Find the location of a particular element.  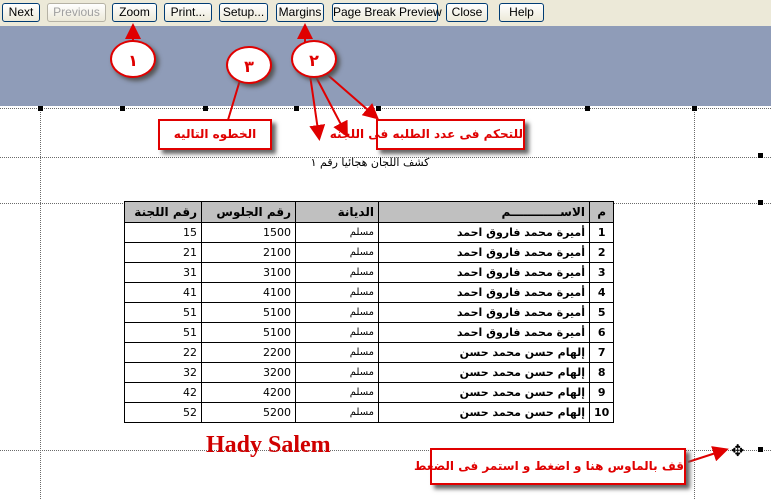

page-break-preview-button: Page Break Preview is located at coordinates (387, 12).